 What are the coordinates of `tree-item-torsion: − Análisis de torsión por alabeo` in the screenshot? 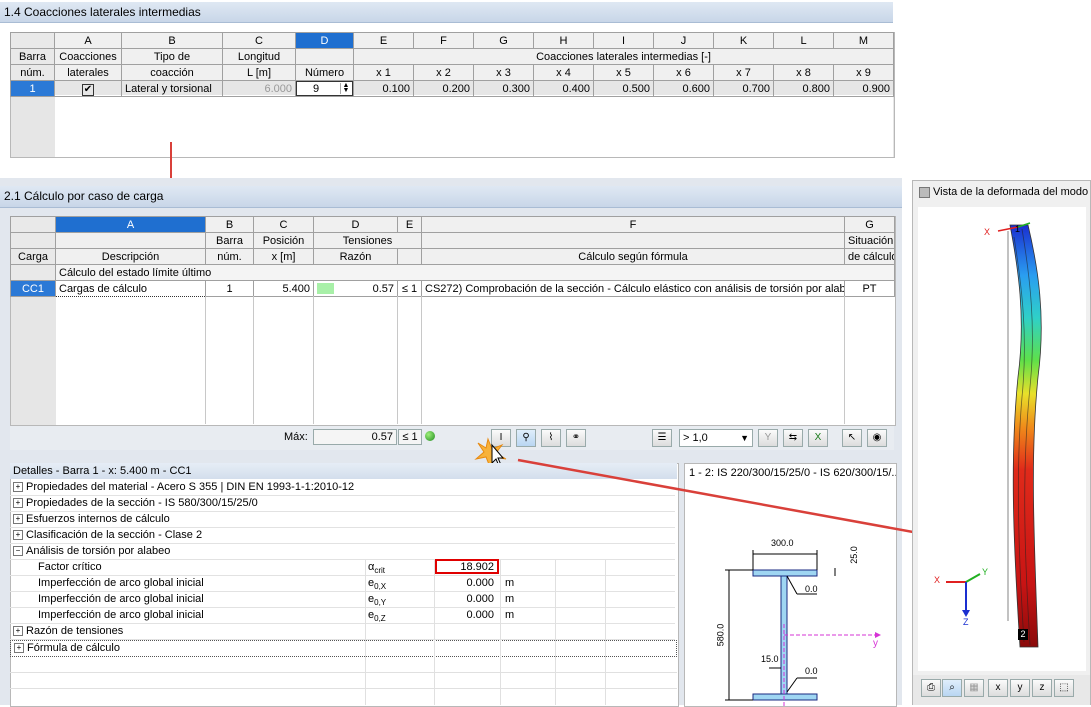 It's located at (342, 552).